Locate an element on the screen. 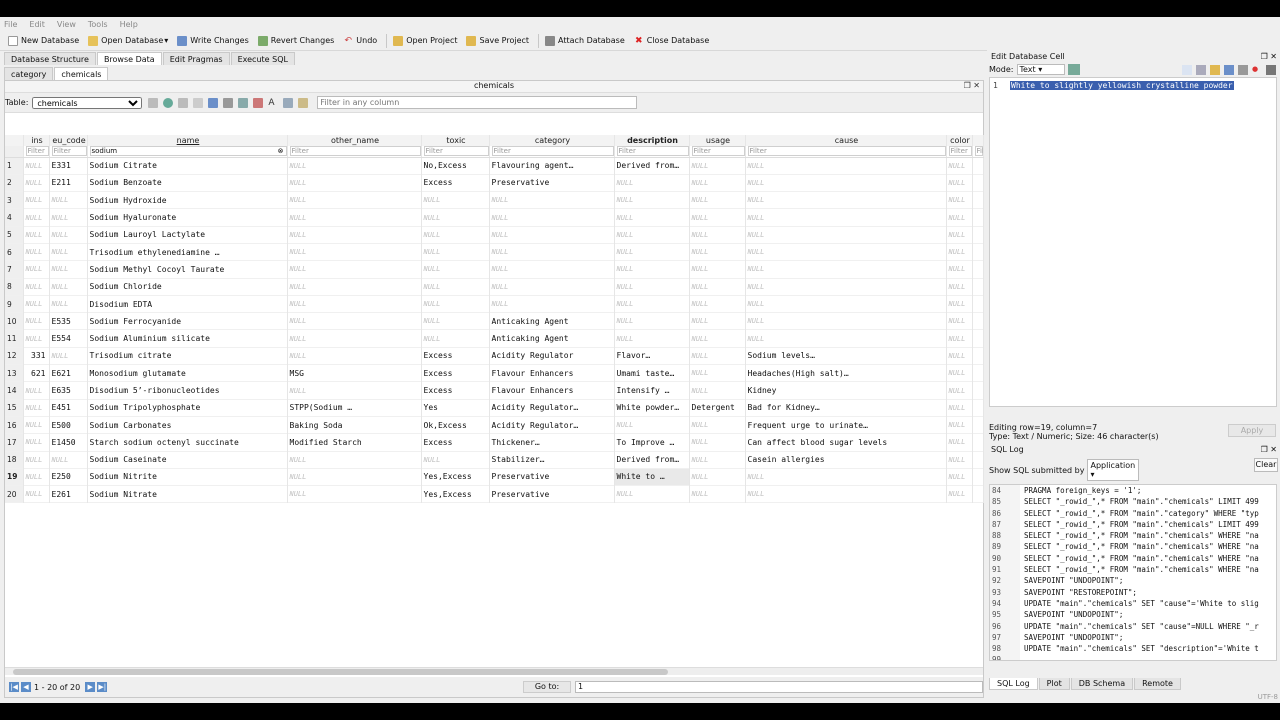 This screenshot has height=720, width=1280. cell-name: Sodium Hyaluronate is located at coordinates (187, 217).